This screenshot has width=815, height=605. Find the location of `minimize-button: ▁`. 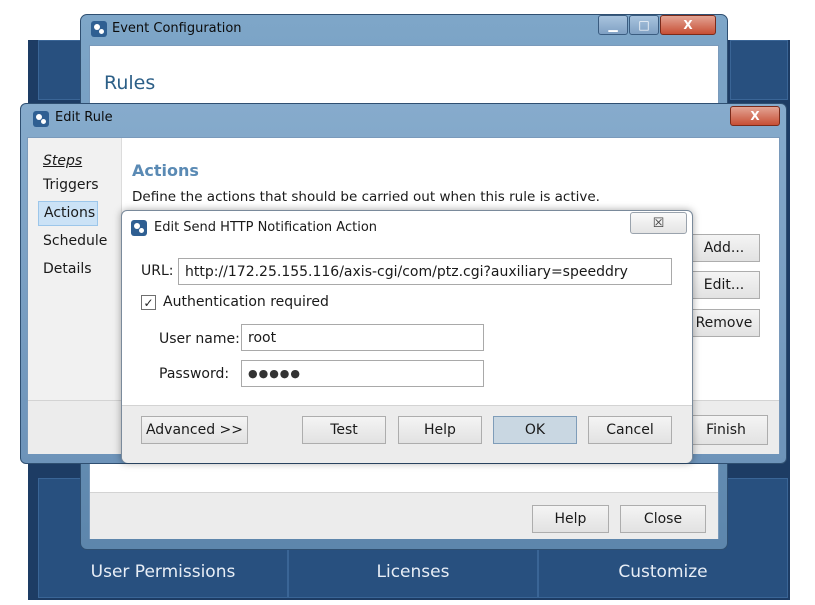

minimize-button: ▁ is located at coordinates (613, 25).